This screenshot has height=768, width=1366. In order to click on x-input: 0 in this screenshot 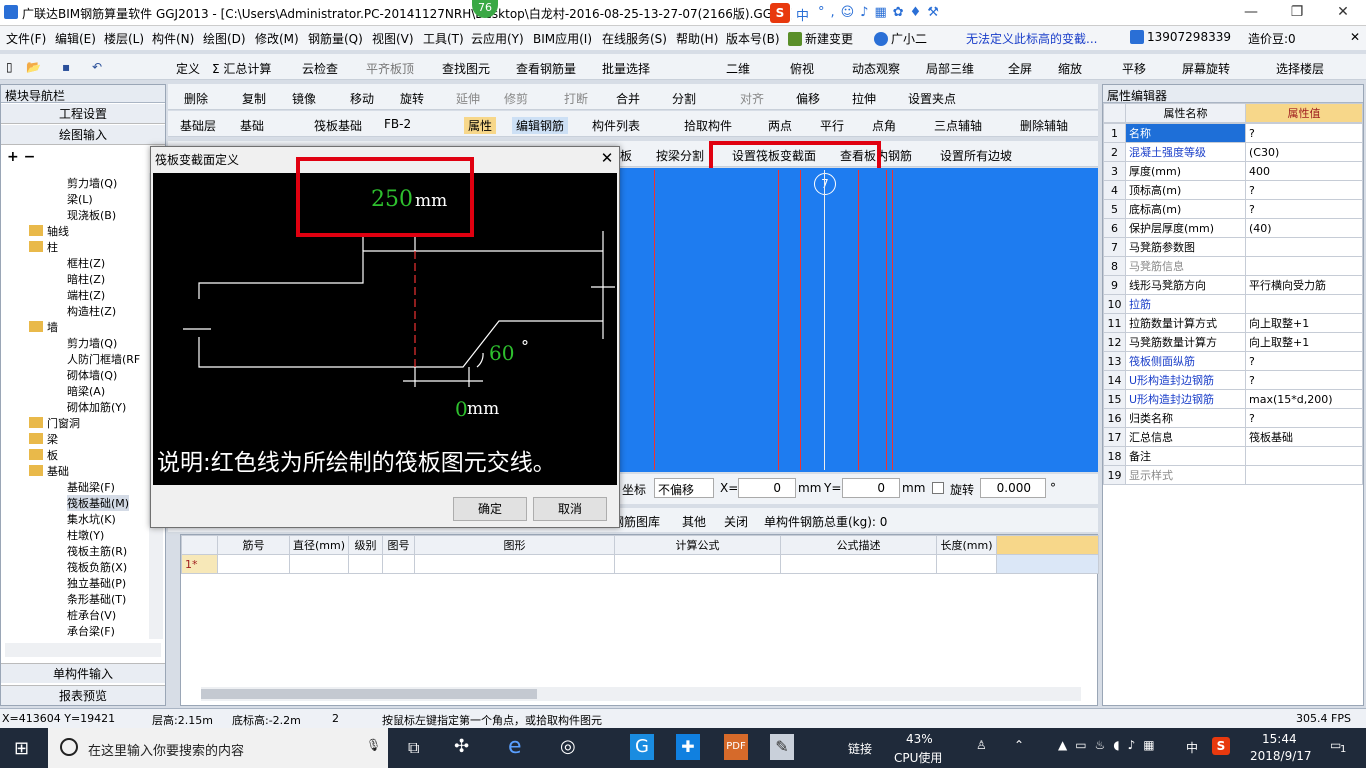, I will do `click(767, 488)`.